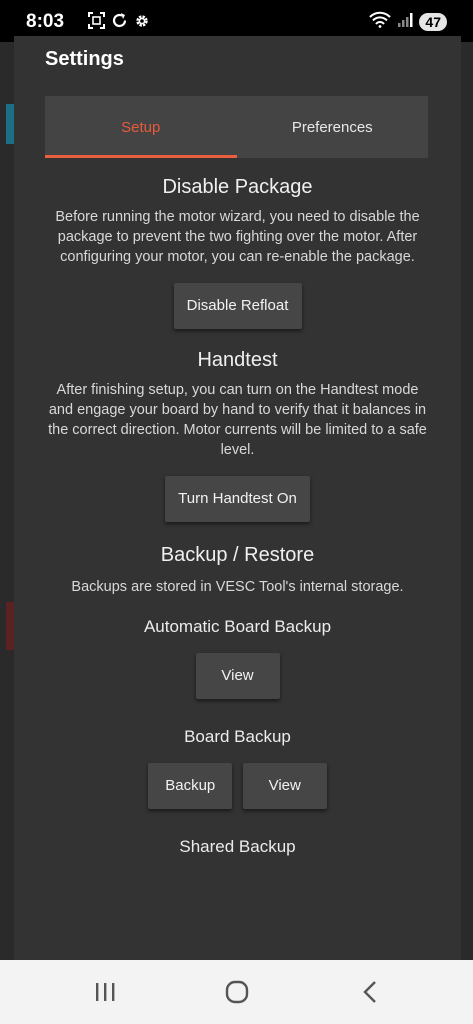  I want to click on automatic-board-backup-title: Automatic Board Backup, so click(237, 626).